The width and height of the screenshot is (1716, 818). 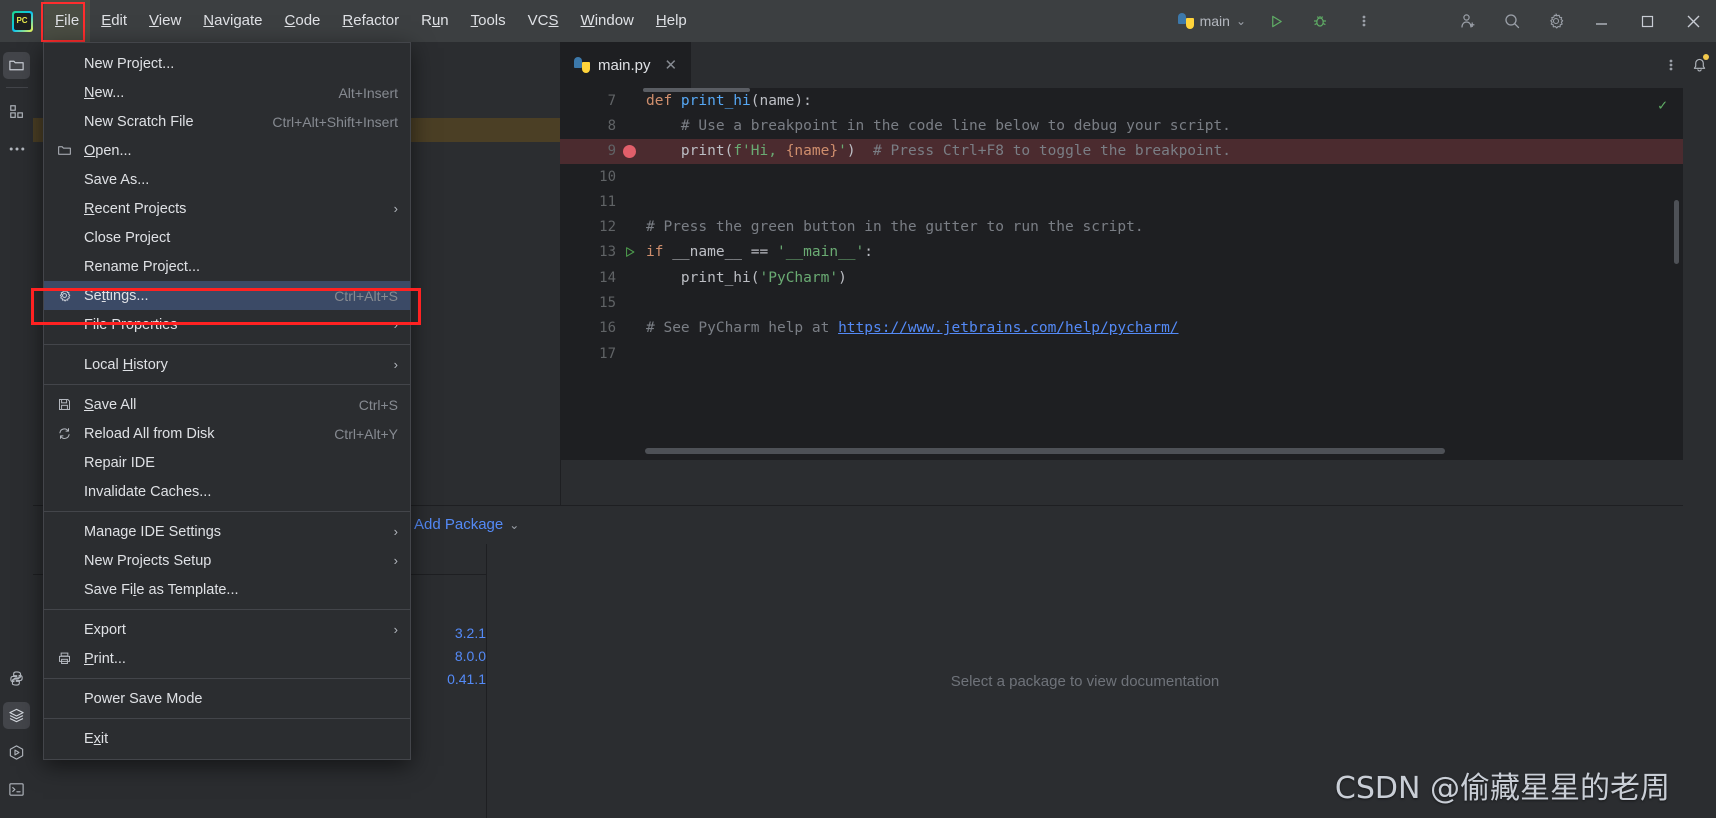 I want to click on file-menu-item-local-history: Local History ›, so click(x=227, y=364).